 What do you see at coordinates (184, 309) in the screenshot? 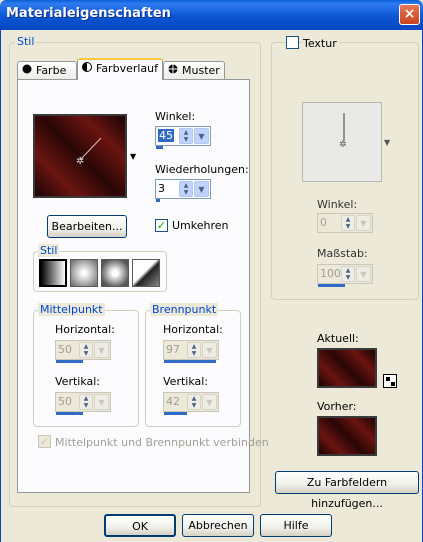
I see `focalpoint-title: Brennpunkt` at bounding box center [184, 309].